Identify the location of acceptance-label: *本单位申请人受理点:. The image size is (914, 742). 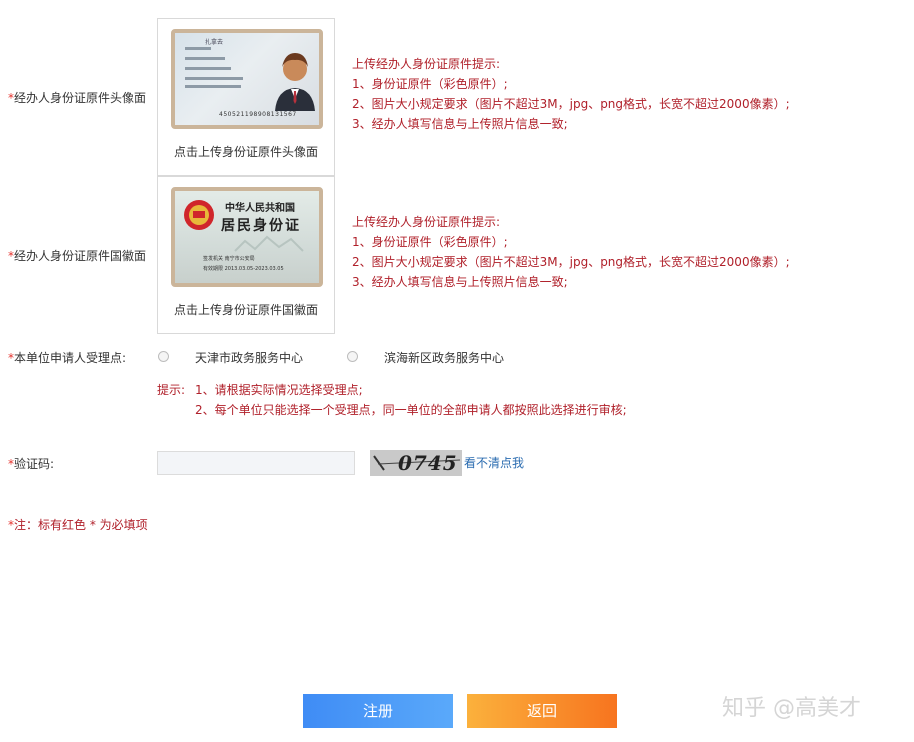
(67, 358).